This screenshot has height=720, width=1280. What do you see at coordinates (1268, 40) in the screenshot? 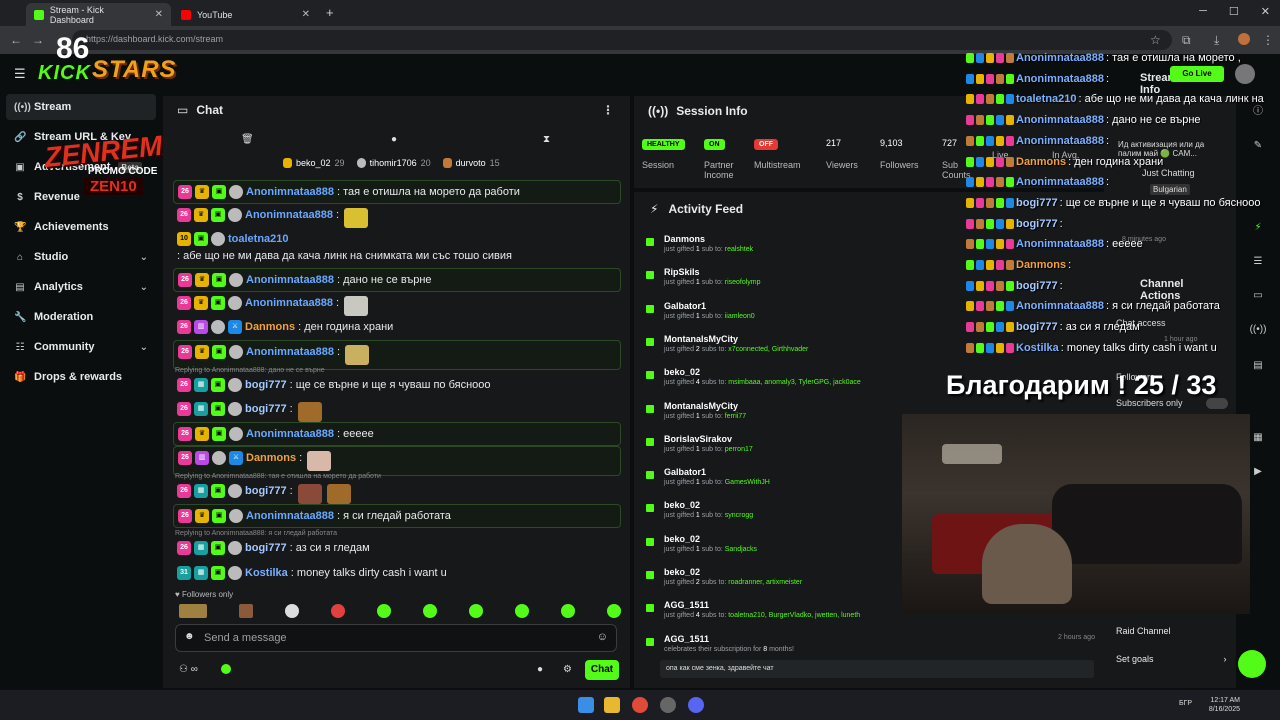
I see `menu-dots-icon: ⋮` at bounding box center [1268, 40].